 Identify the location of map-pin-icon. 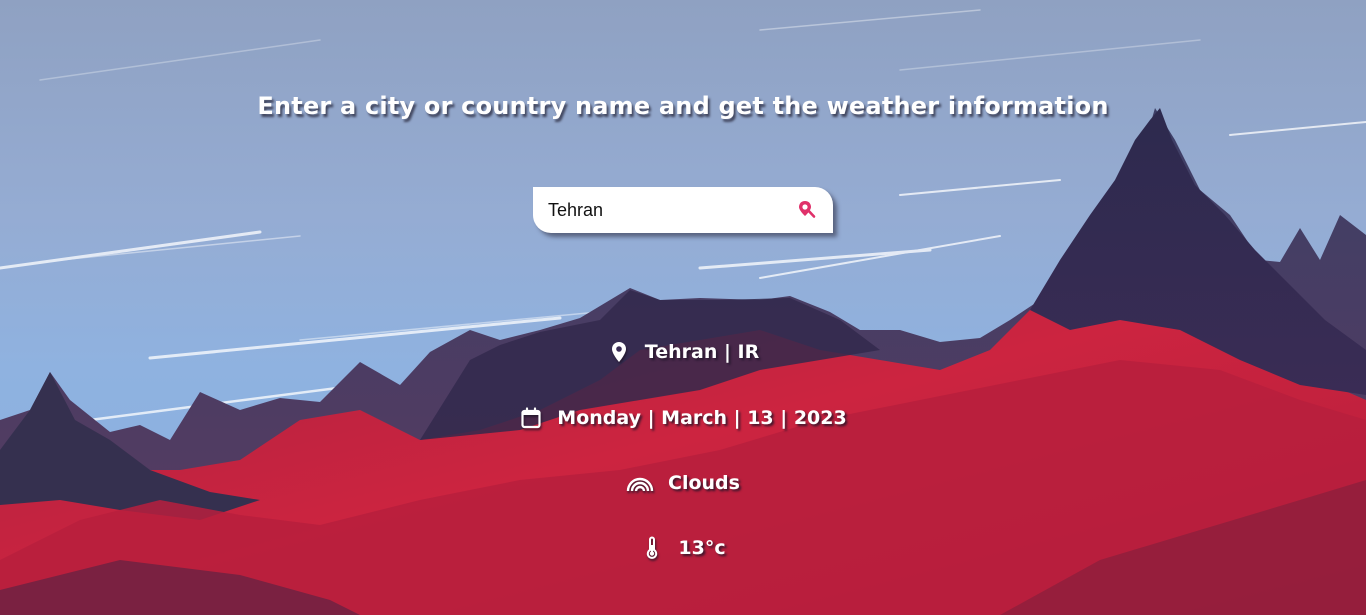
(619, 352).